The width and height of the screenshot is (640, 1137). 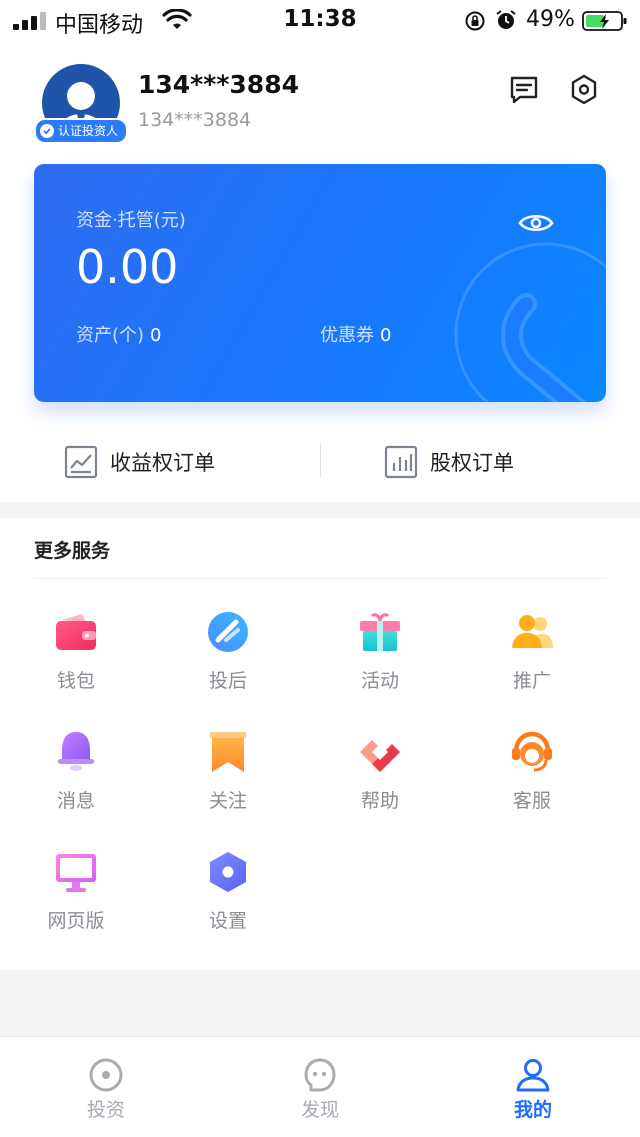 What do you see at coordinates (472, 463) in the screenshot?
I see `equity-order-label: 股权订单` at bounding box center [472, 463].